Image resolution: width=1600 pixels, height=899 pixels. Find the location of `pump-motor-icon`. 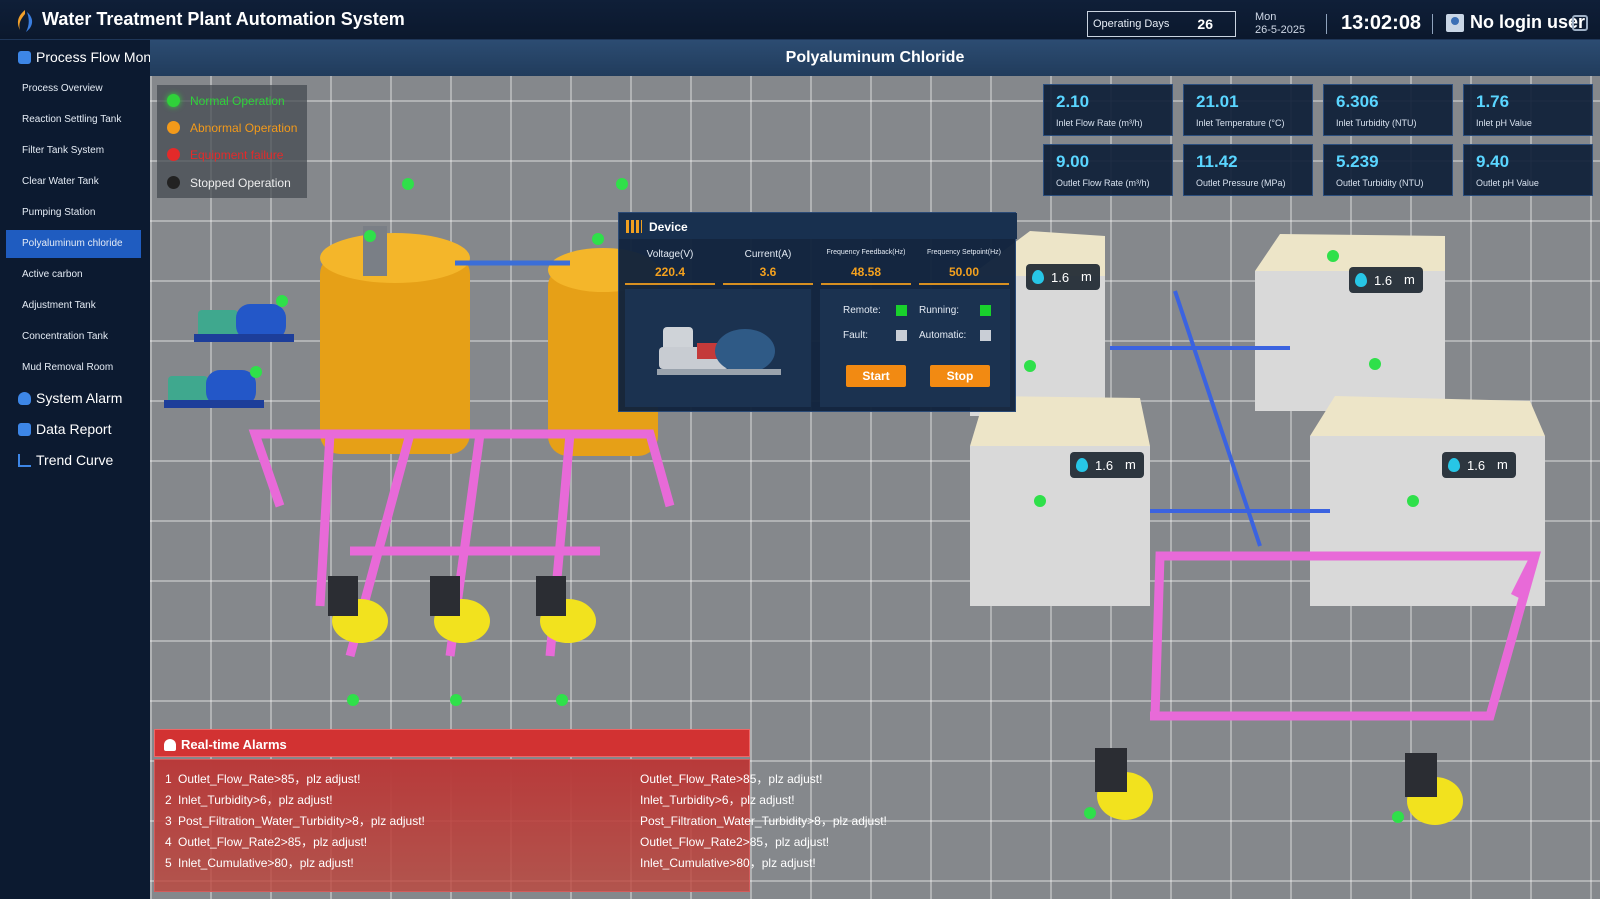

pump-motor-icon is located at coordinates (719, 351).